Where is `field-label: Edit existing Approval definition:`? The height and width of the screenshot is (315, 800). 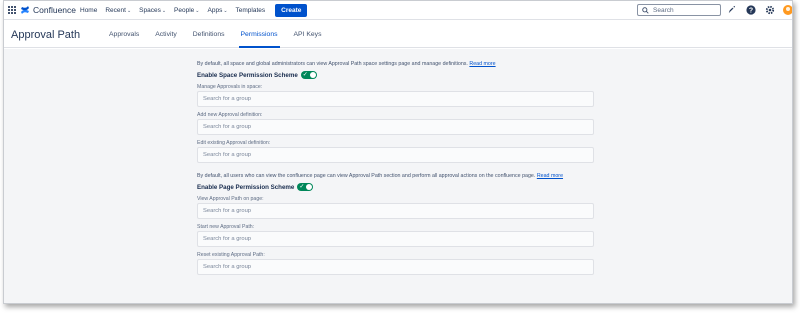
field-label: Edit existing Approval definition: is located at coordinates (234, 143).